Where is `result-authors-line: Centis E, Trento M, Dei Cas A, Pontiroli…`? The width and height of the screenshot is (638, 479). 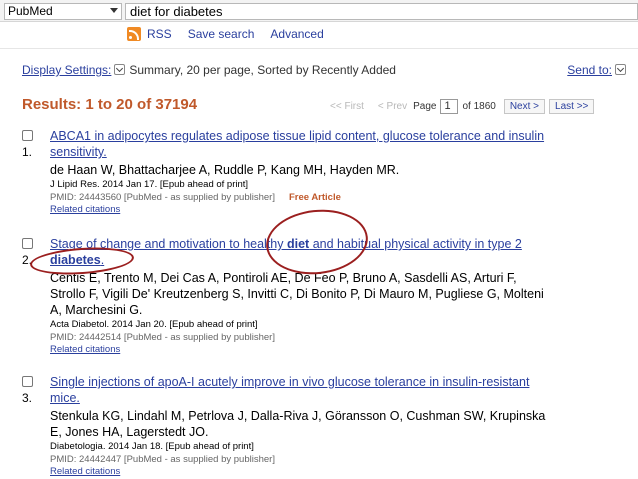 result-authors-line: Centis E, Trento M, Dei Cas A, Pontiroli… is located at coordinates (283, 278).